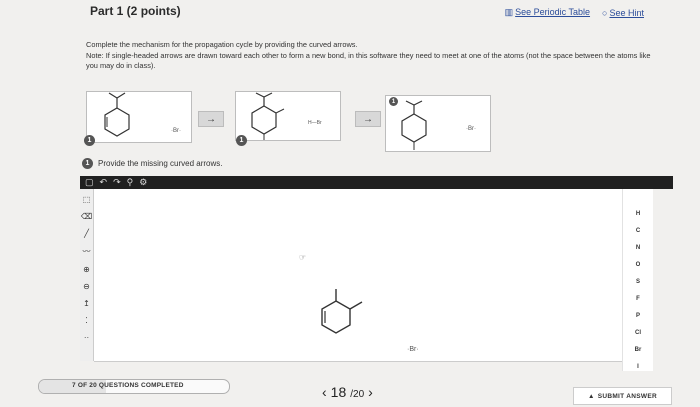 This screenshot has width=700, height=407. Describe the element at coordinates (370, 392) in the screenshot. I see `next-question-button: ›` at that location.